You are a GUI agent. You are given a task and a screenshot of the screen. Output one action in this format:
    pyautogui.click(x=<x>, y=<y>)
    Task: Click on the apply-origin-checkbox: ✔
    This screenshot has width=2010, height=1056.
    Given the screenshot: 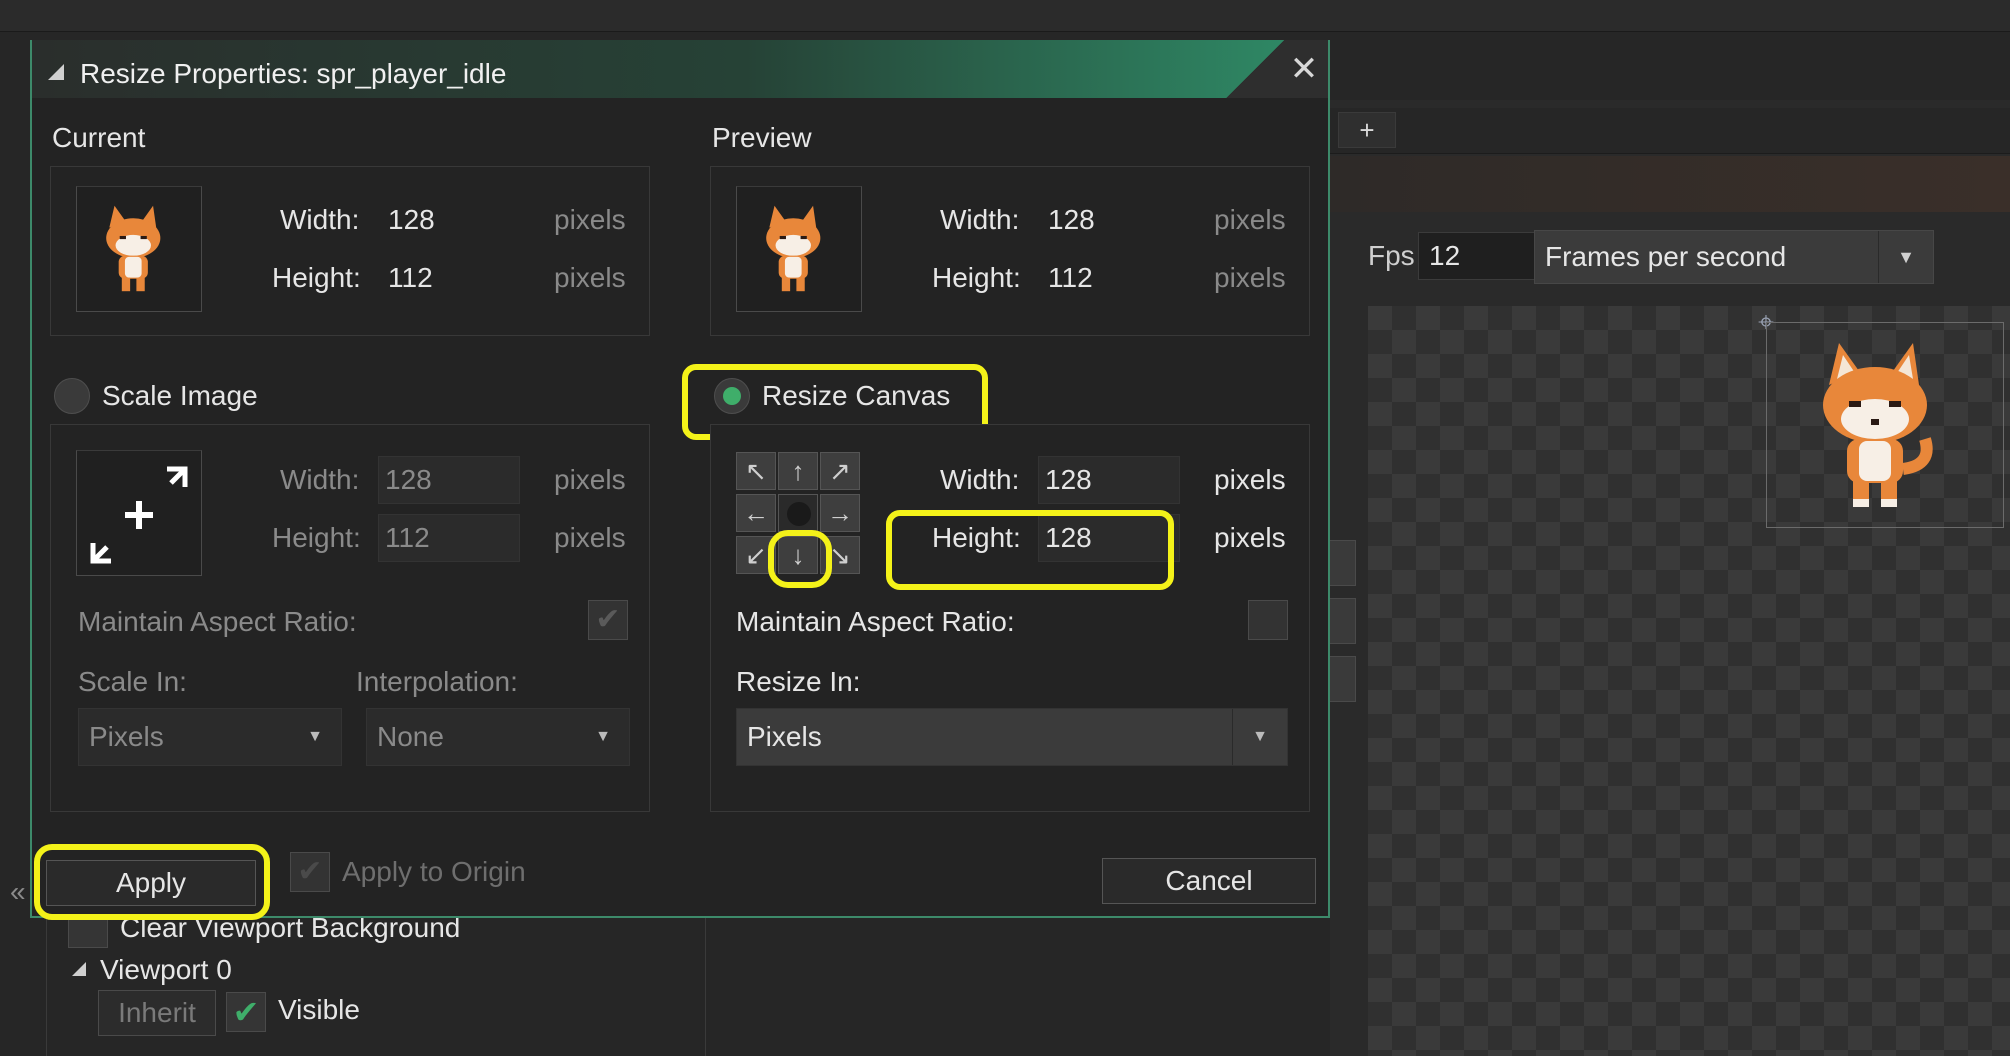 What is the action you would take?
    pyautogui.click(x=310, y=872)
    